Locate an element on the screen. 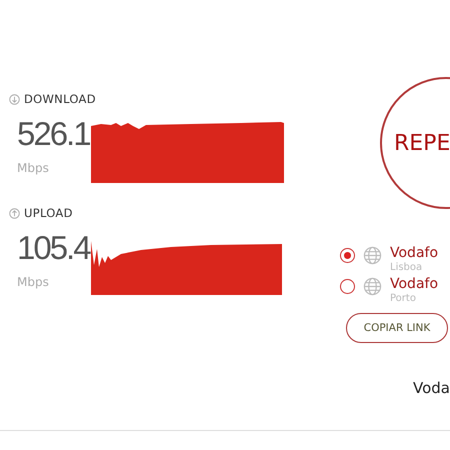  repeat-button: REPE is located at coordinates (415, 143).